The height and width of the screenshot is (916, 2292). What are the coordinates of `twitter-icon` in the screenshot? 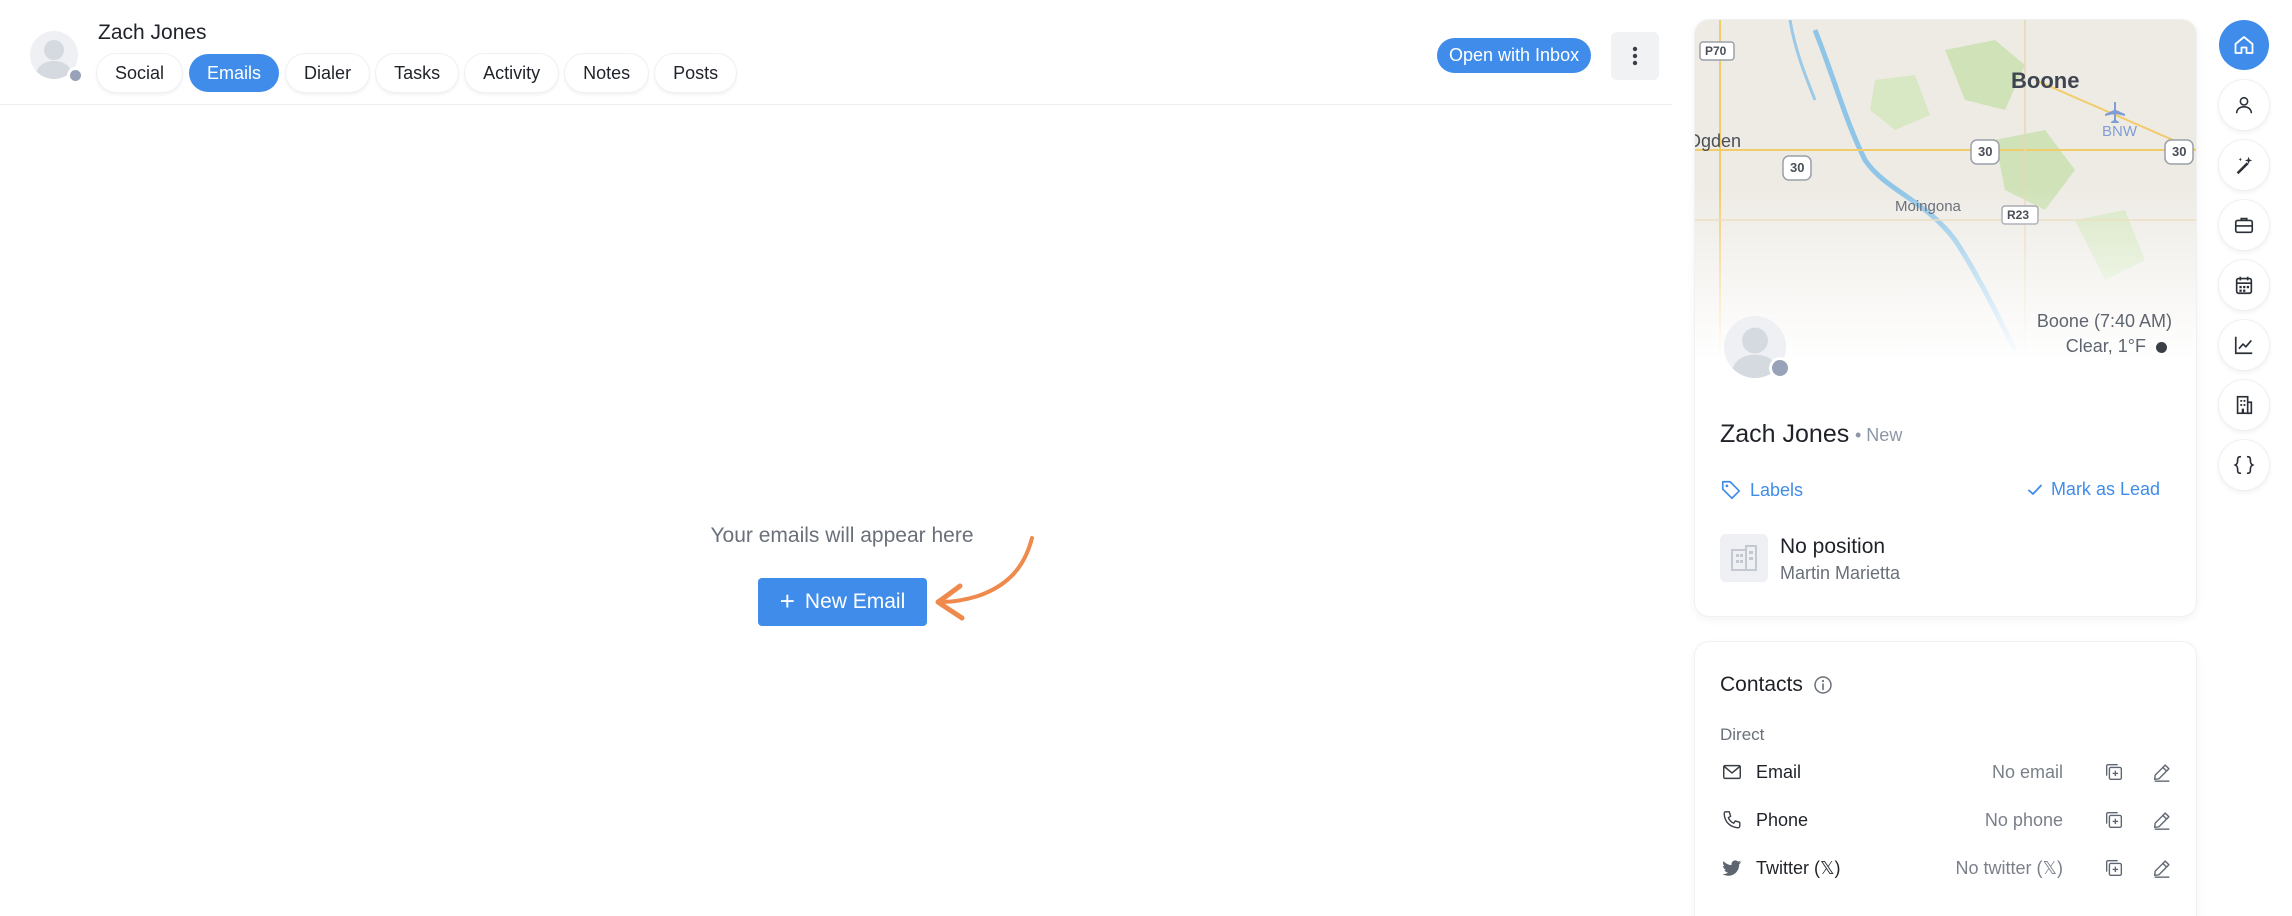 It's located at (1732, 868).